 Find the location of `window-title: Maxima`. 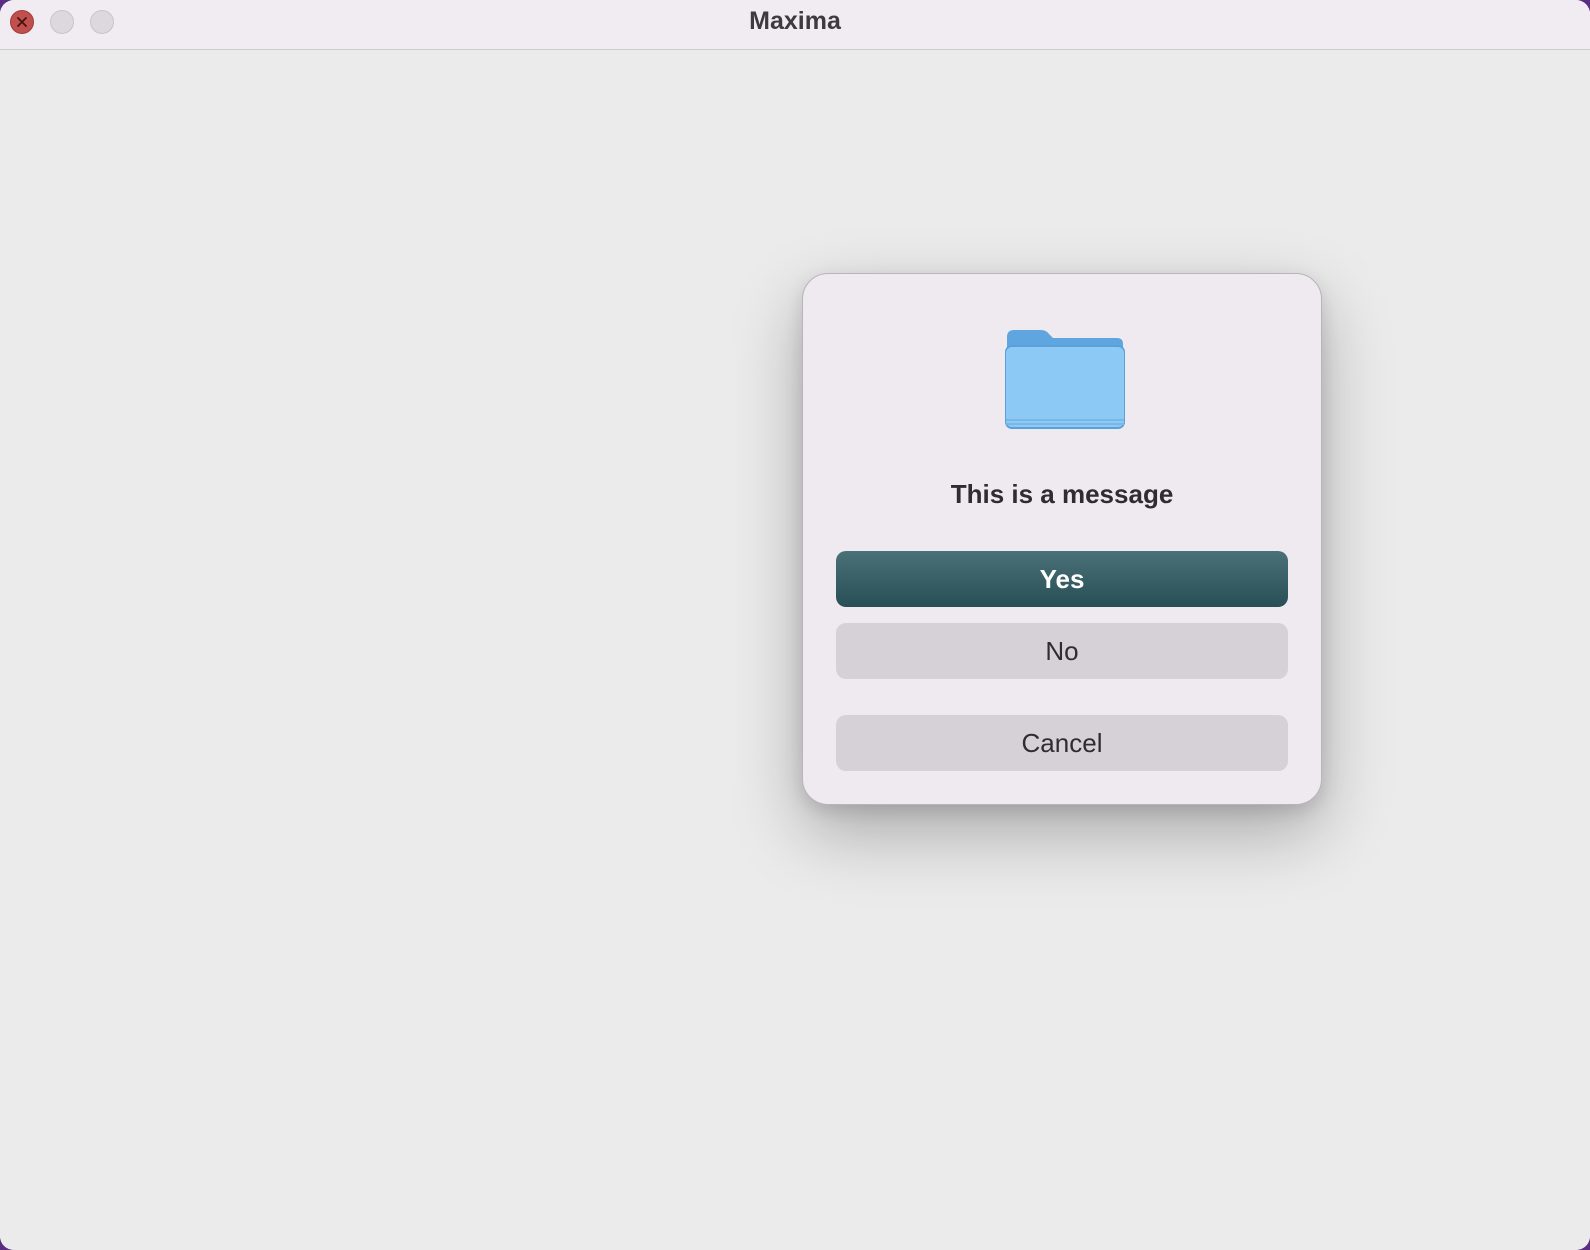

window-title: Maxima is located at coordinates (795, 21).